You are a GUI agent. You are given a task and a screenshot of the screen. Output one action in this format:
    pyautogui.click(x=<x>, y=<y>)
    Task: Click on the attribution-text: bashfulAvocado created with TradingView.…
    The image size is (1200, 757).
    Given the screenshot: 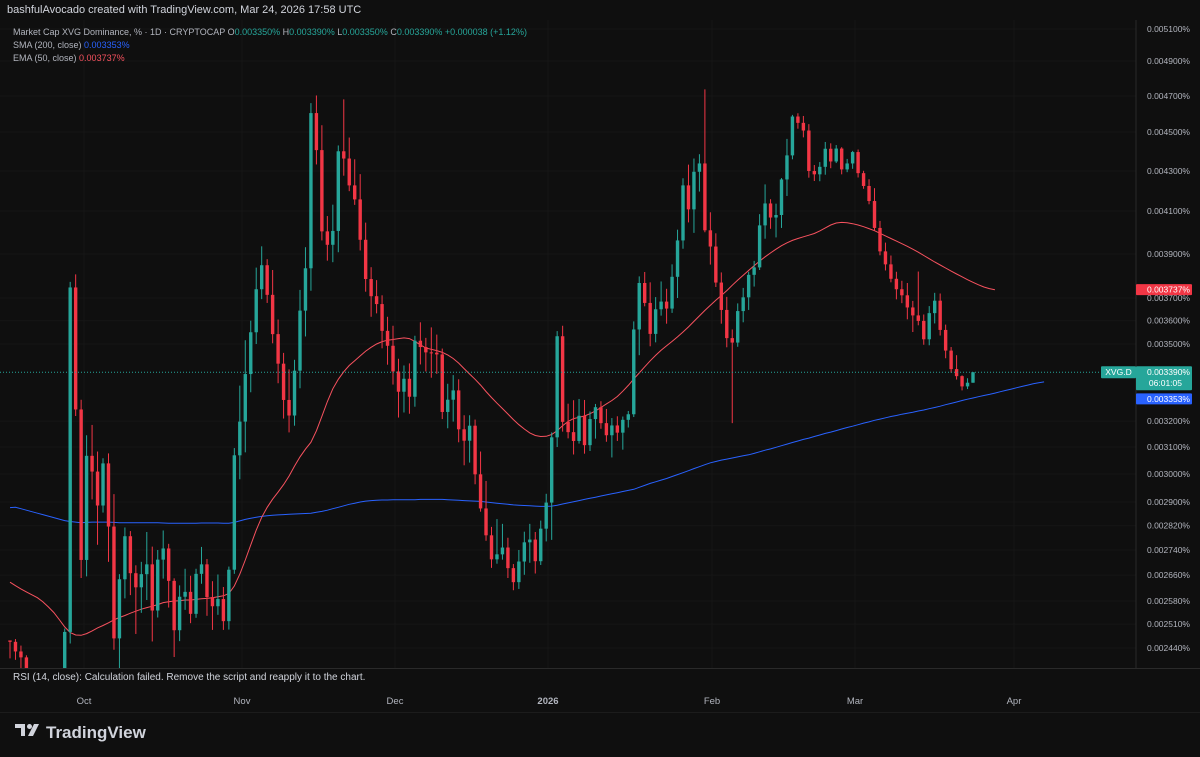 What is the action you would take?
    pyautogui.click(x=184, y=10)
    